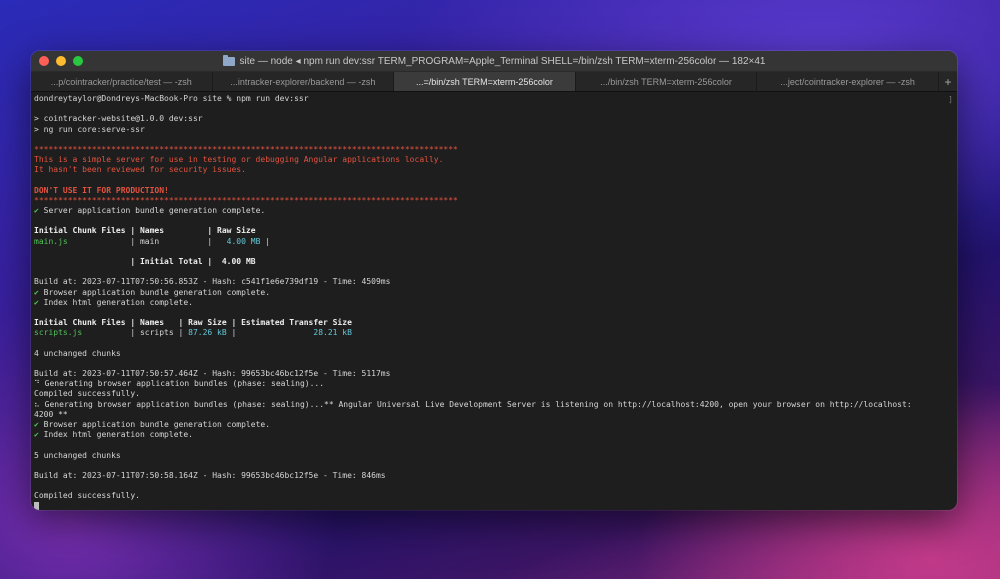  Describe the element at coordinates (494, 505) in the screenshot. I see `cursor-line` at that location.